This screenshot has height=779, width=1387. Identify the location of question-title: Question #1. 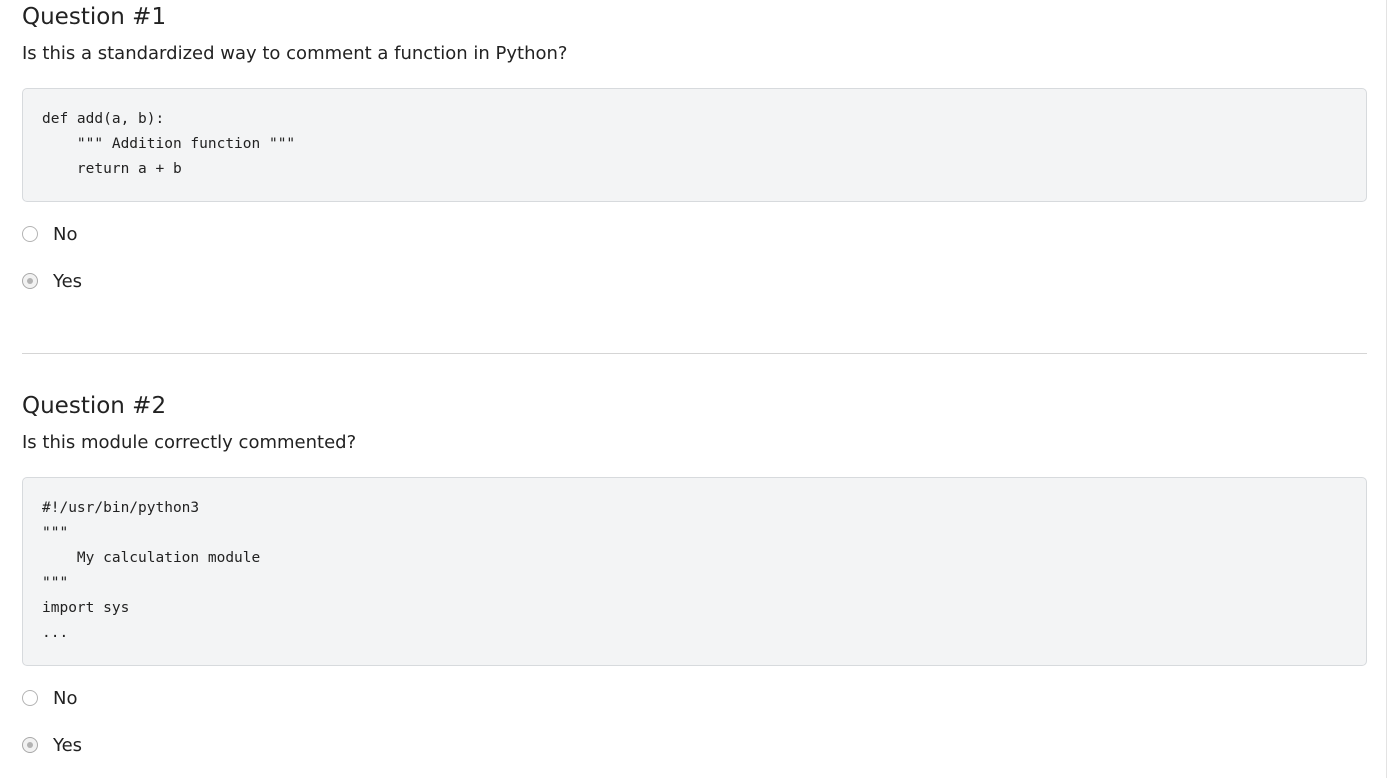
(94, 17).